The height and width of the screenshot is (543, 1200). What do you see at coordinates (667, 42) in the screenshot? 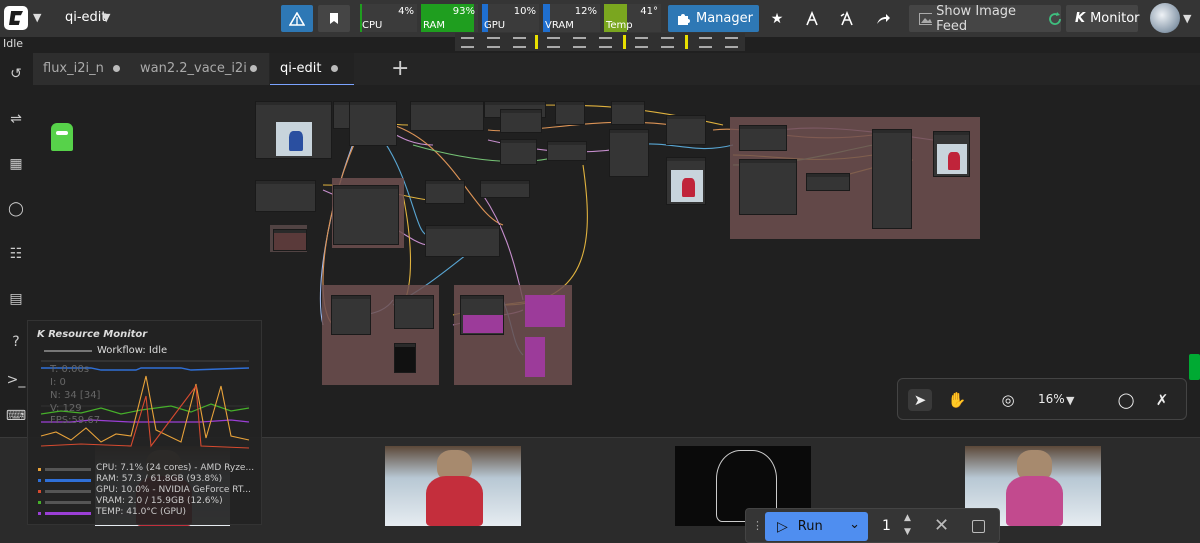
I see `distribute-vertical-icon` at bounding box center [667, 42].